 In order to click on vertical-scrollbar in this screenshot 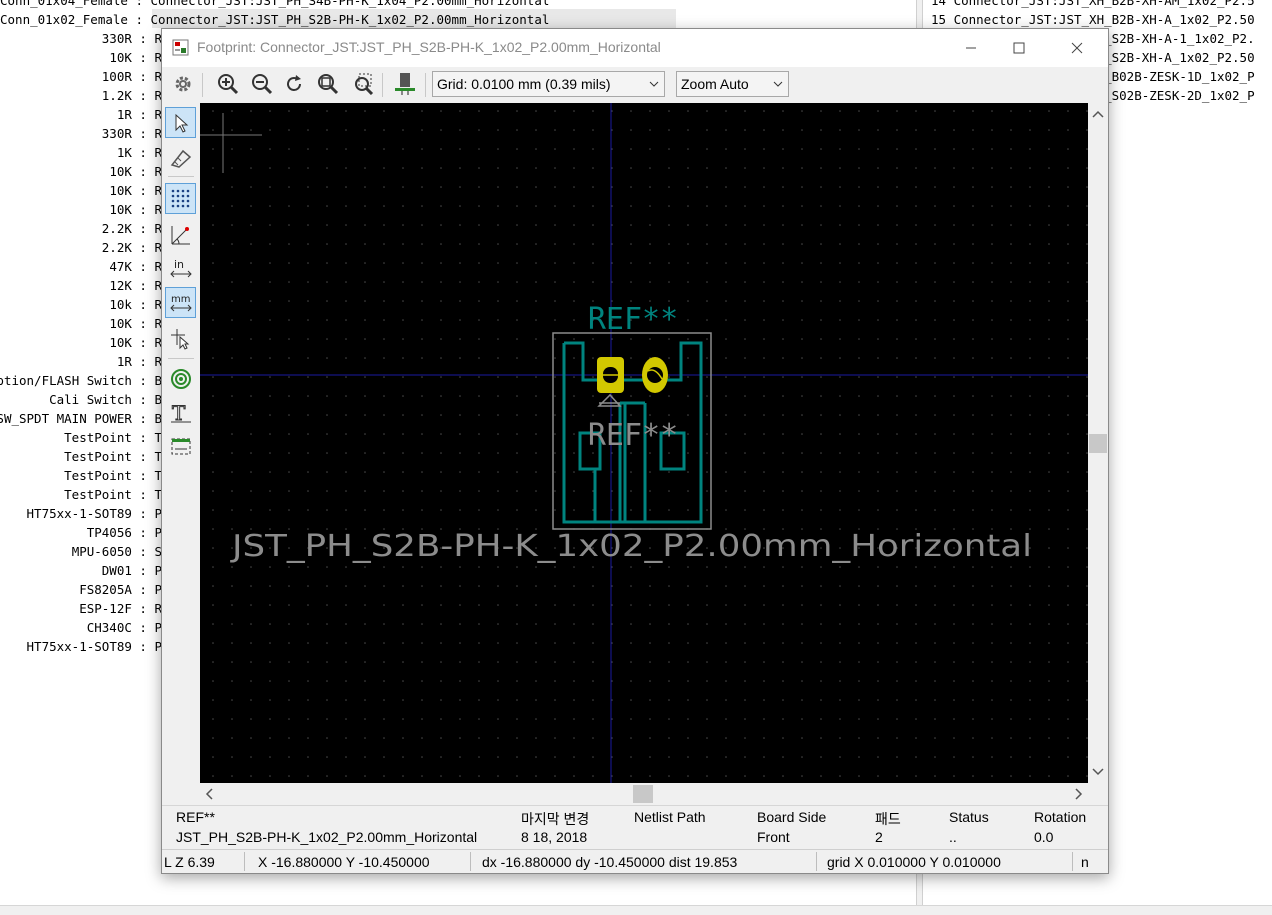, I will do `click(1098, 443)`.